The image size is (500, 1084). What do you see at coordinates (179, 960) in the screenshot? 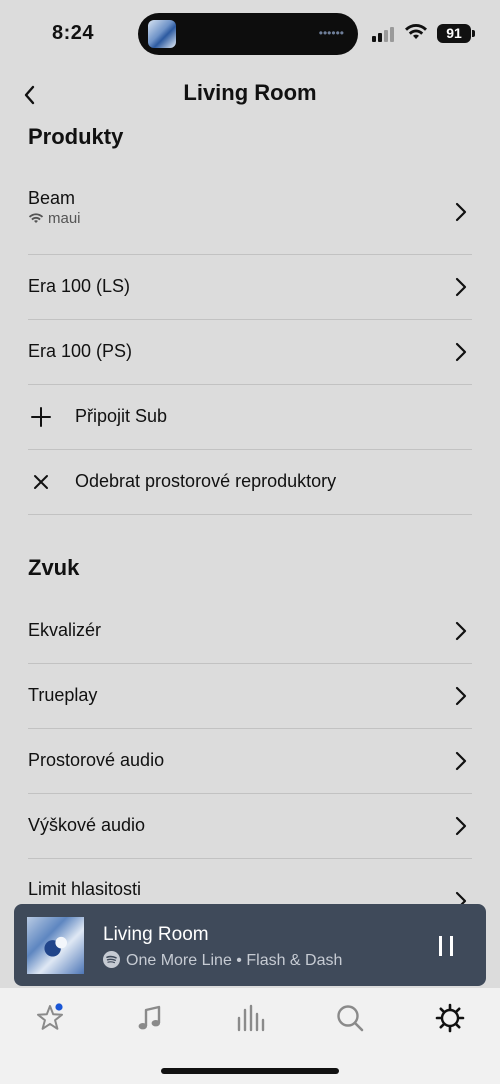
I see `track-title: One More Line` at bounding box center [179, 960].